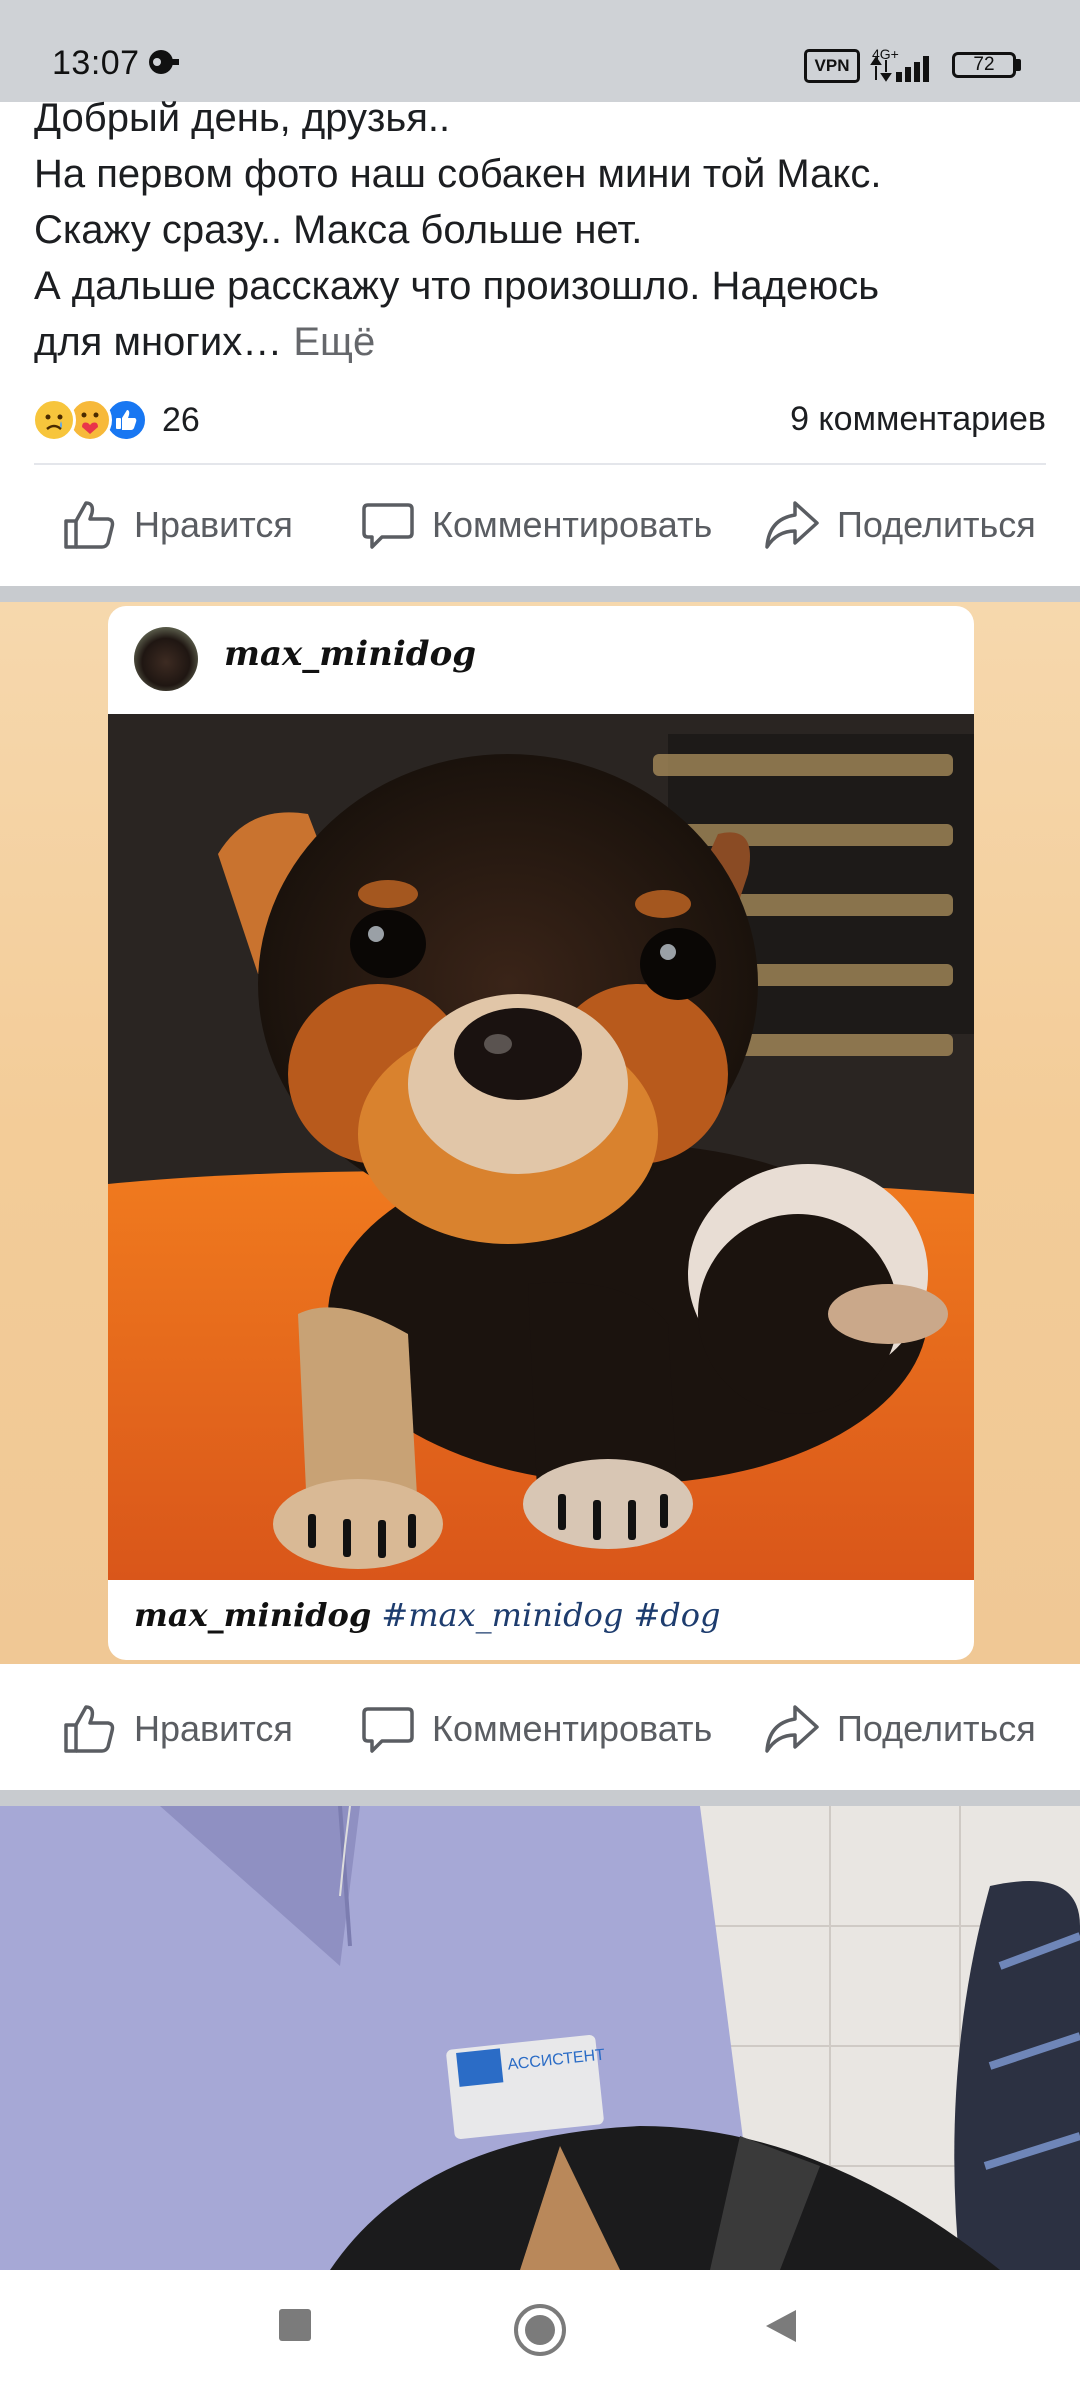  Describe the element at coordinates (457, 286) in the screenshot. I see `post-line: А дальше расскажу что произошло. Надеюсь` at that location.